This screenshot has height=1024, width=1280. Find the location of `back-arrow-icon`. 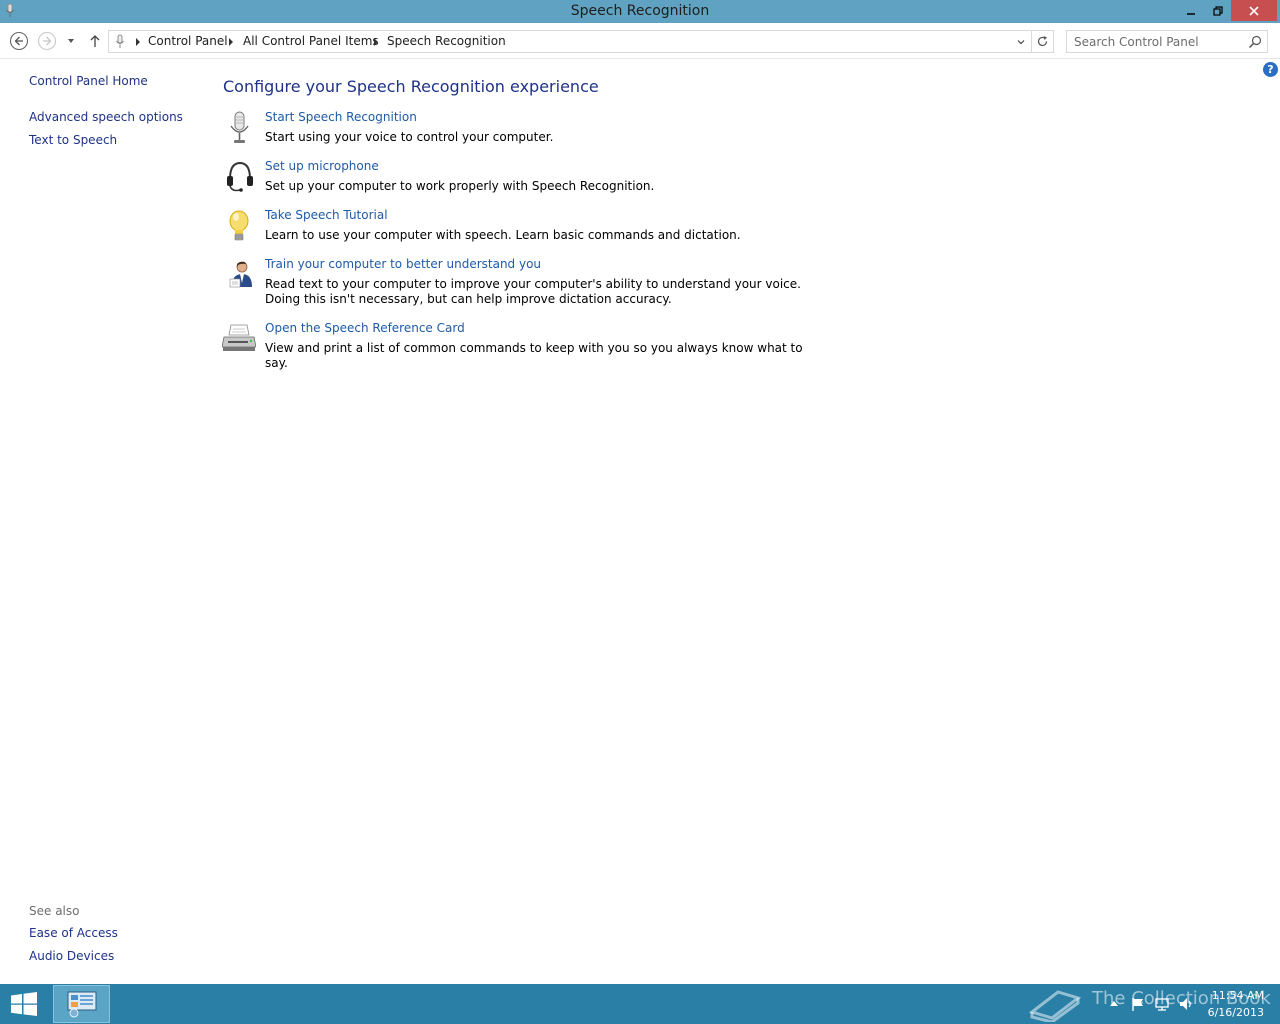

back-arrow-icon is located at coordinates (19, 41).